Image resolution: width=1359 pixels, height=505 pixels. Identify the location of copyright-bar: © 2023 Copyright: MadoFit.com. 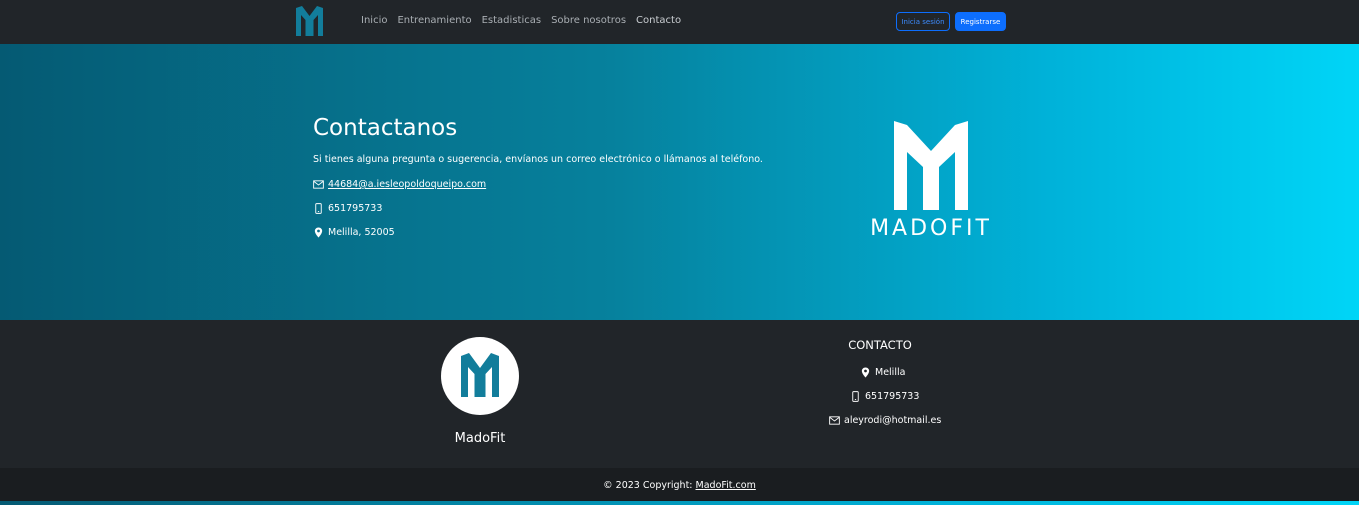
(679, 484).